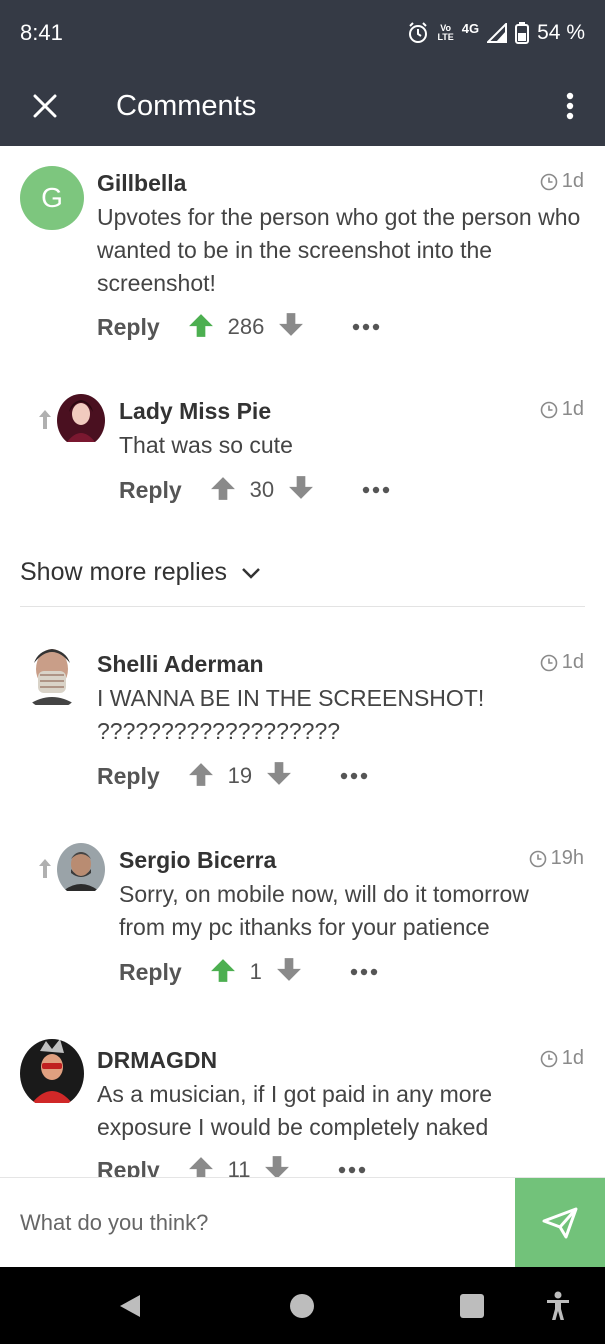 This screenshot has width=605, height=1344. I want to click on comment-author: Shelli Aderman, so click(180, 664).